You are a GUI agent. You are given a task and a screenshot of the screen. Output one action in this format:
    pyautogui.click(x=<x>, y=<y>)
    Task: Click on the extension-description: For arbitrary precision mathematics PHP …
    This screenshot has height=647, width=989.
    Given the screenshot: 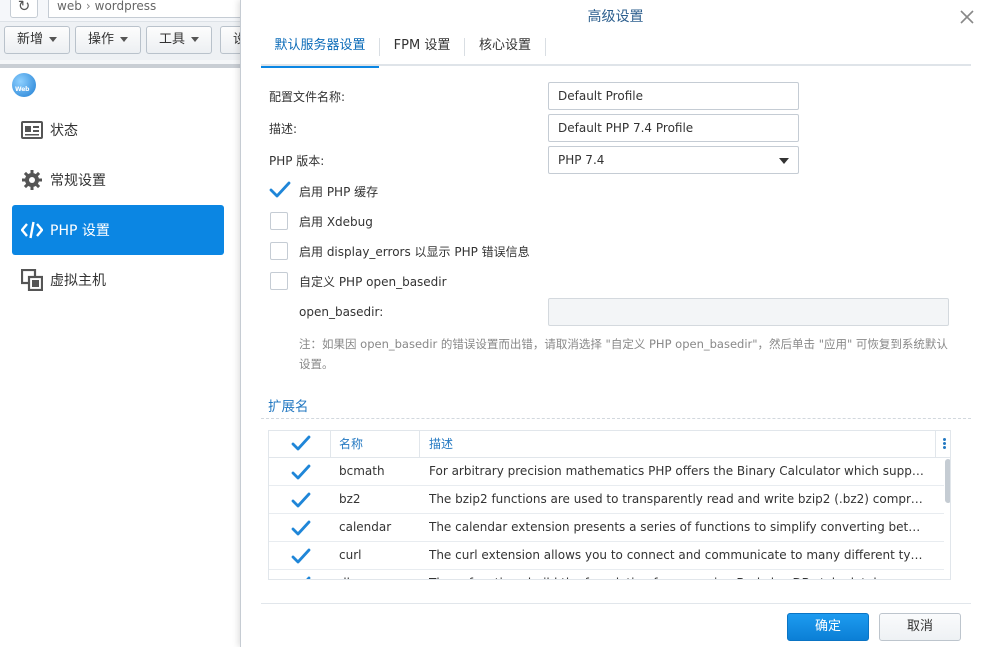 What is the action you would take?
    pyautogui.click(x=679, y=471)
    